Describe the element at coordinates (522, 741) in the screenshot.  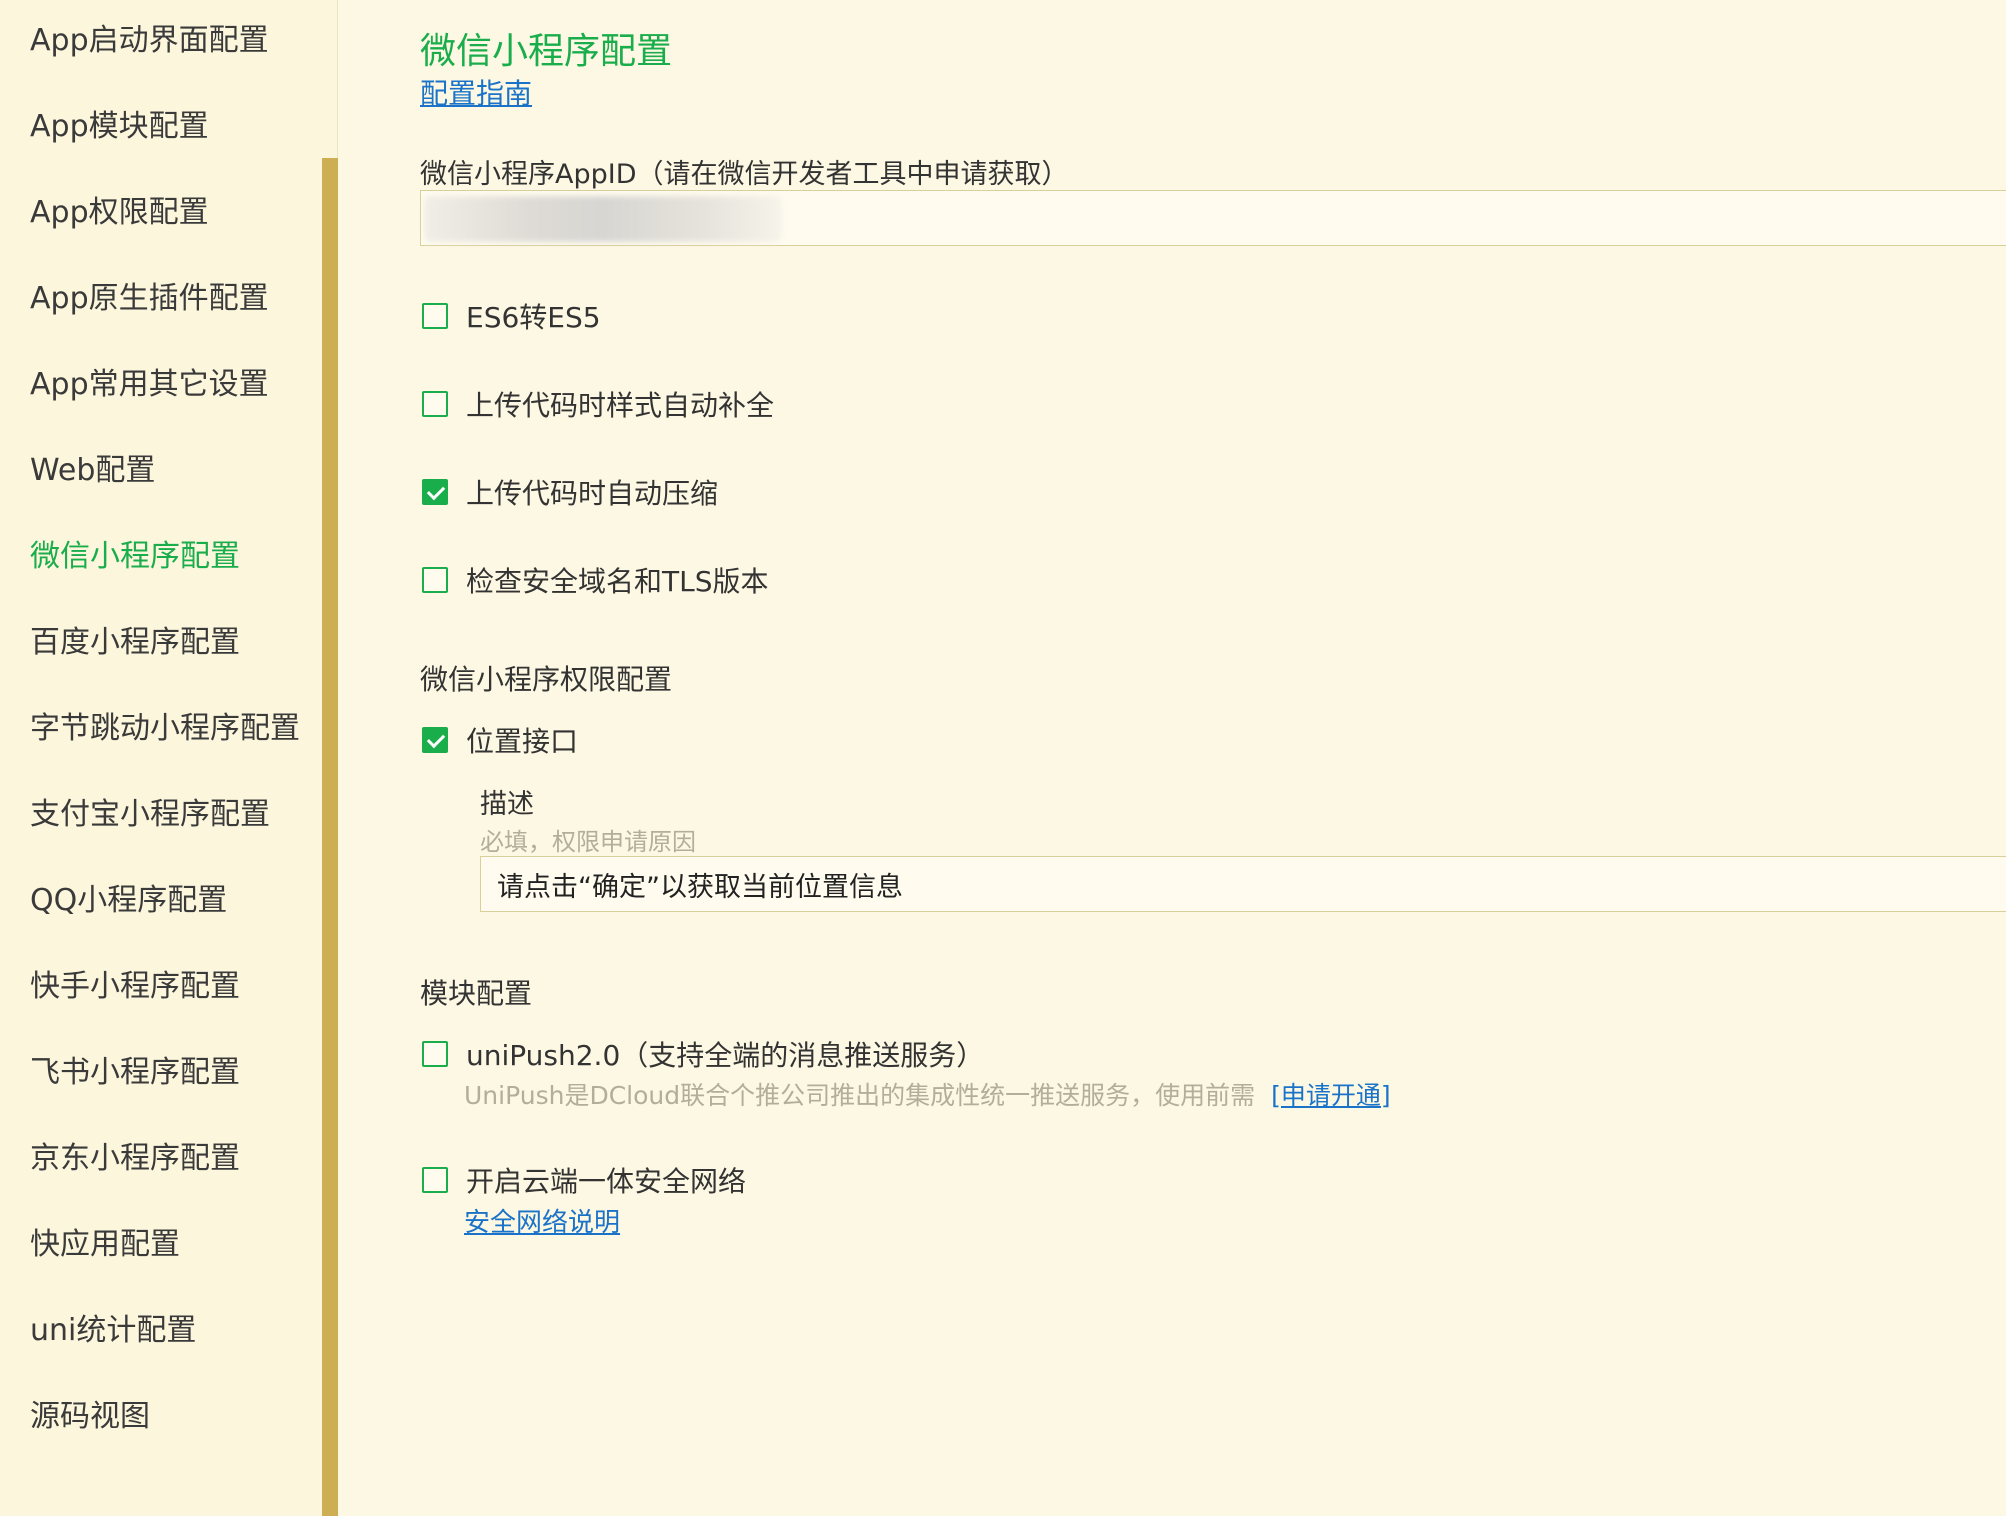
I see `permission-label: 位置接口` at that location.